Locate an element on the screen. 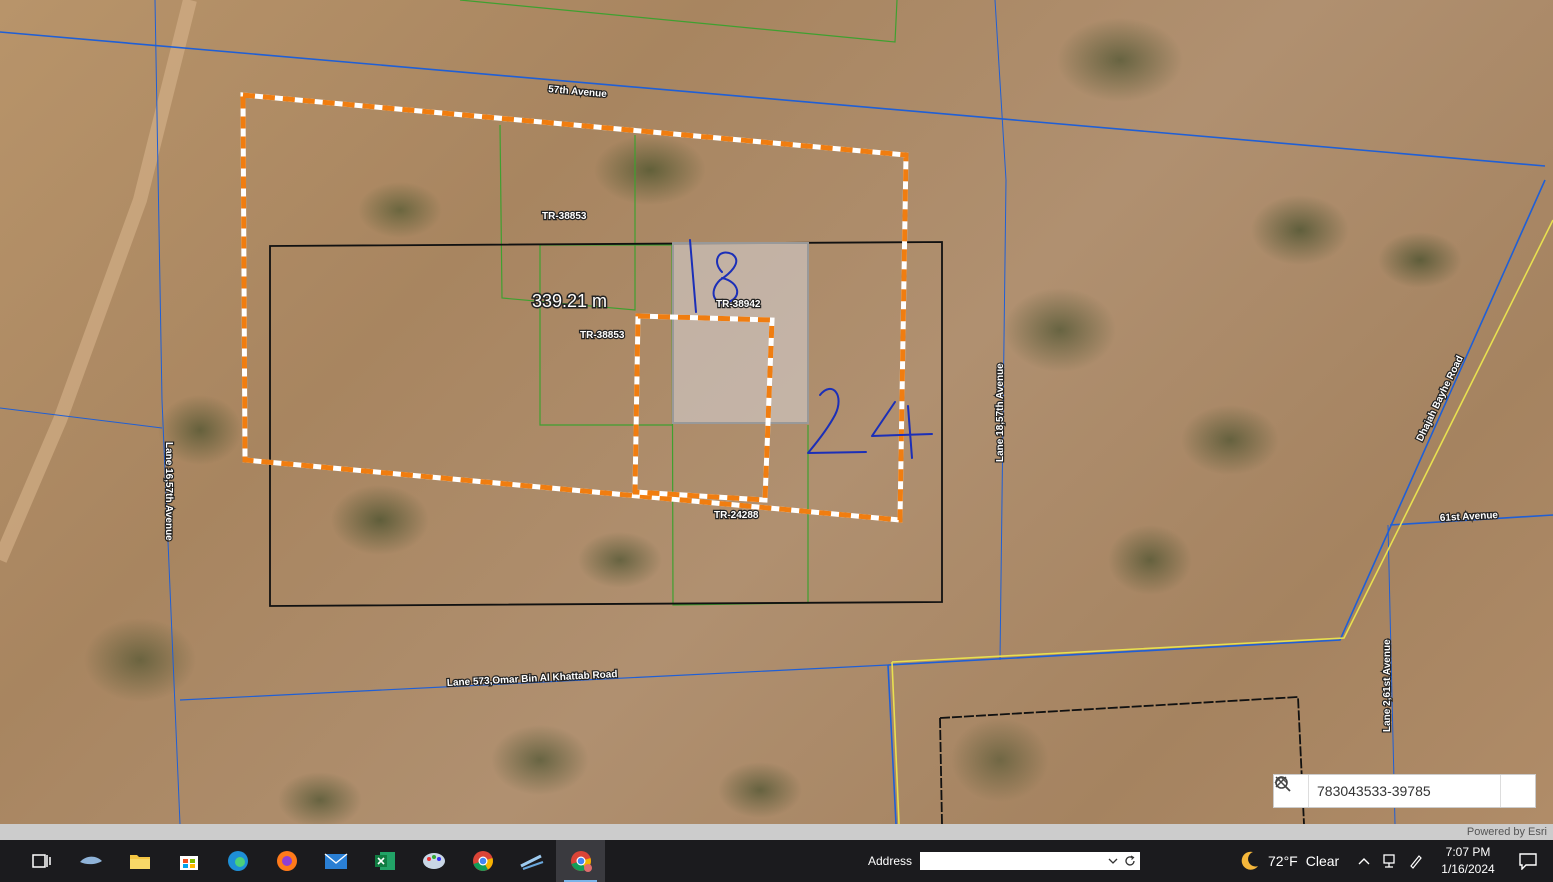  palette-icon is located at coordinates (433, 861).